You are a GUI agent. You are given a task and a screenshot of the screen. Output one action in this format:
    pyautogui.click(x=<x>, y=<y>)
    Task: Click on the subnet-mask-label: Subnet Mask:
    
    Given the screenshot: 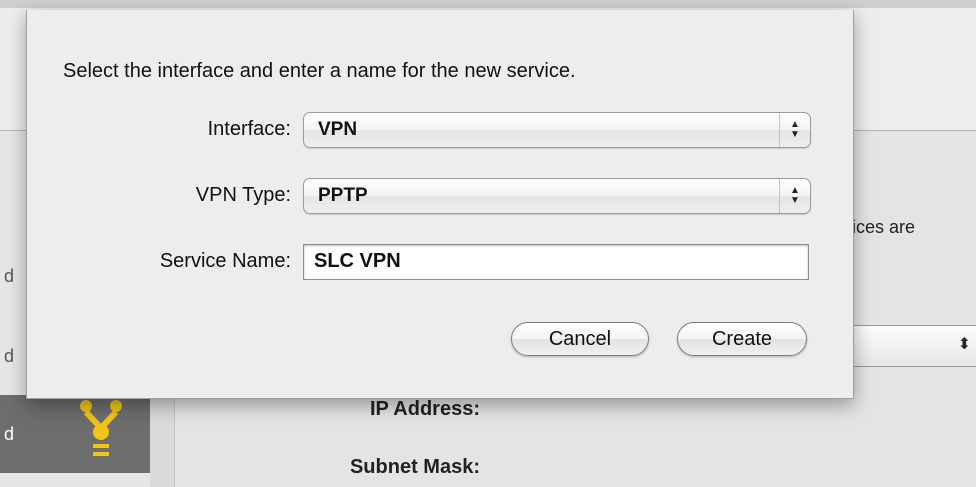 What is the action you would take?
    pyautogui.click(x=414, y=467)
    